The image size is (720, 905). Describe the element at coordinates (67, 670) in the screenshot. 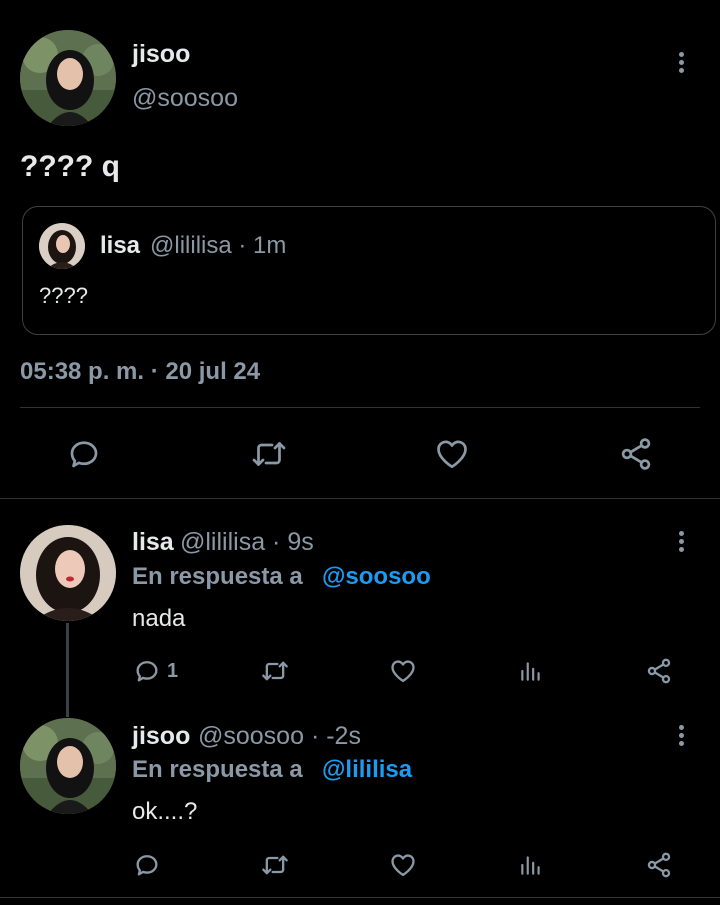

I see `thread-line` at that location.